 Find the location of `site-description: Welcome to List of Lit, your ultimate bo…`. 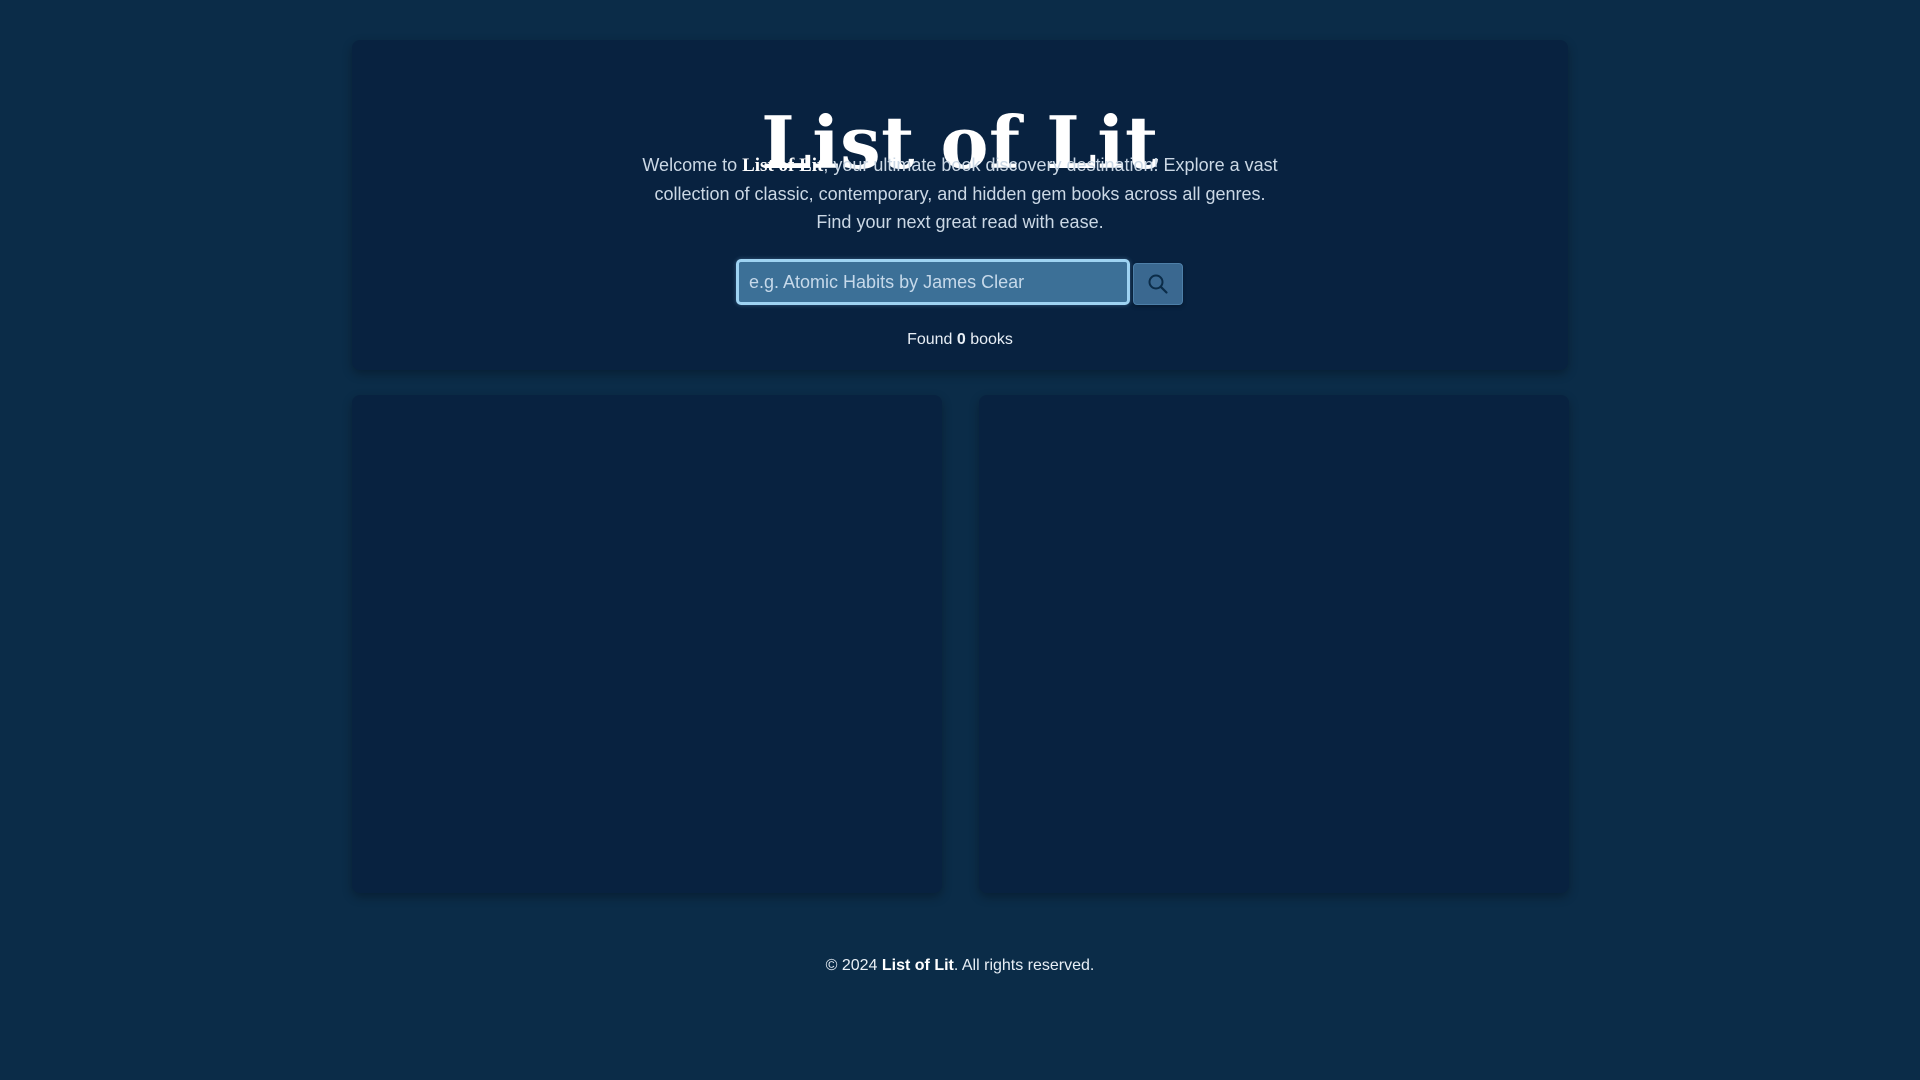

site-description: Welcome to List of Lit, your ultimate bo… is located at coordinates (960, 193).